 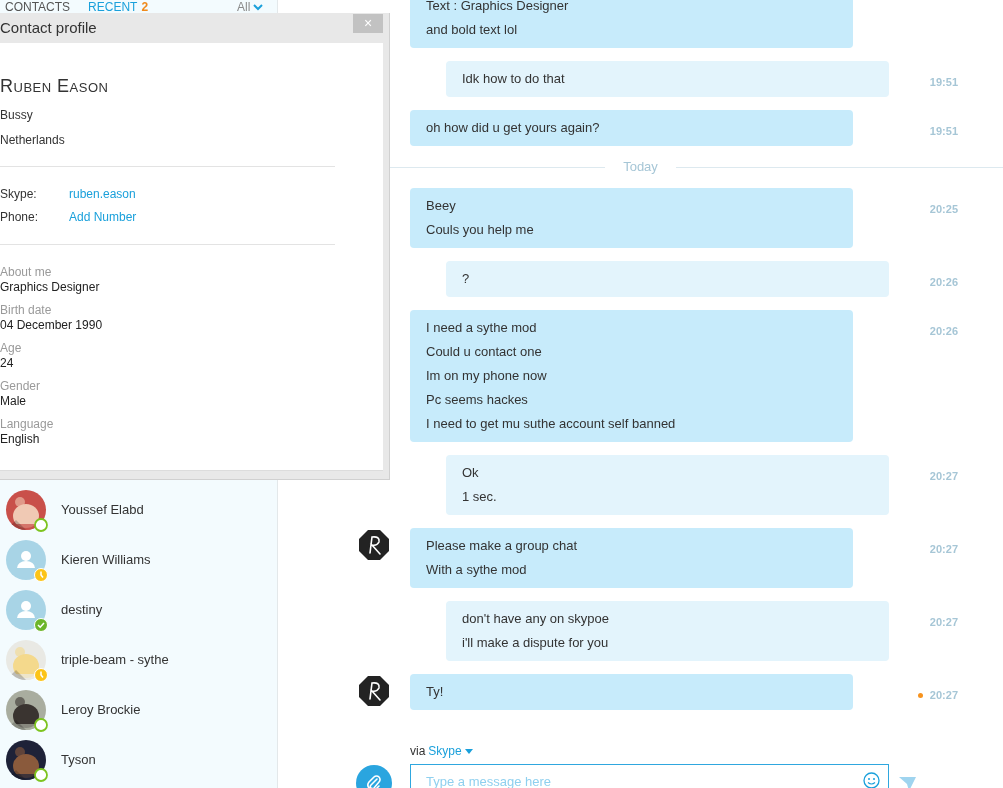 I want to click on contact-name: Tyson, so click(x=78, y=760).